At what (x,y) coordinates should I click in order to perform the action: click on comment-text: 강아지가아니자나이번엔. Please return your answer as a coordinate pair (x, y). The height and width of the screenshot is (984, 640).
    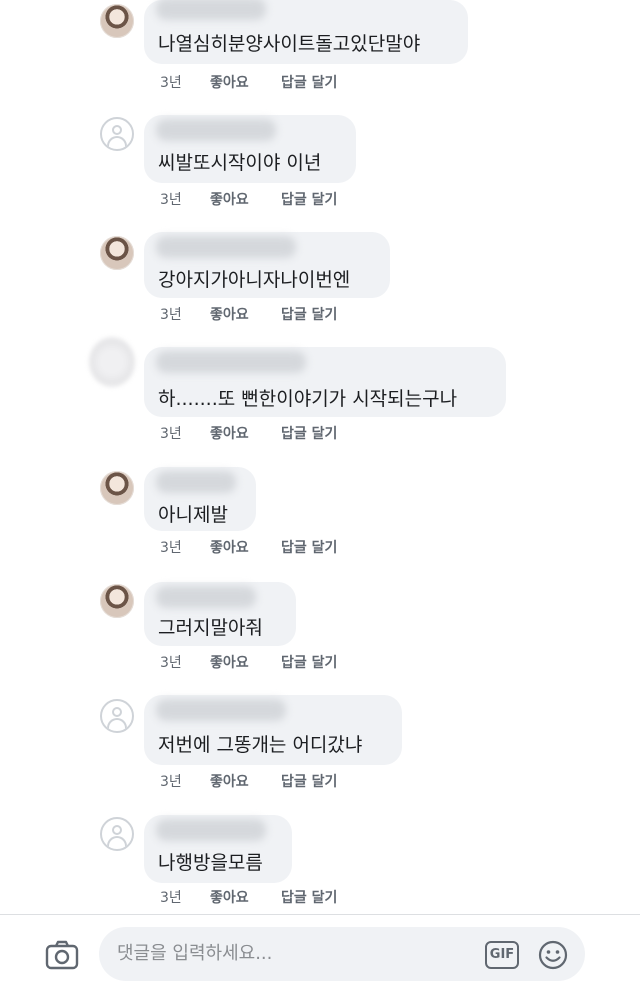
    Looking at the image, I should click on (254, 280).